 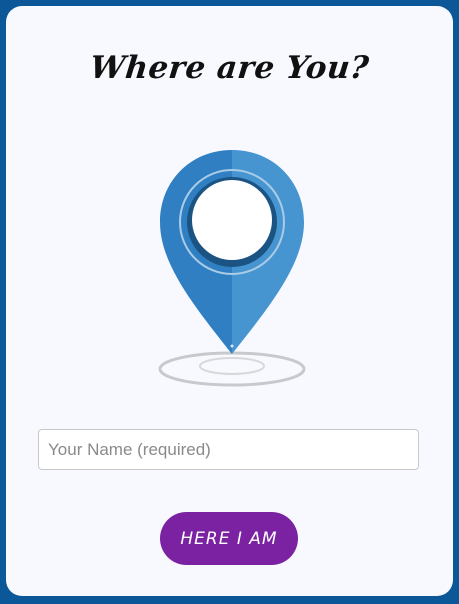 What do you see at coordinates (232, 366) in the screenshot?
I see `ground-ring-inner` at bounding box center [232, 366].